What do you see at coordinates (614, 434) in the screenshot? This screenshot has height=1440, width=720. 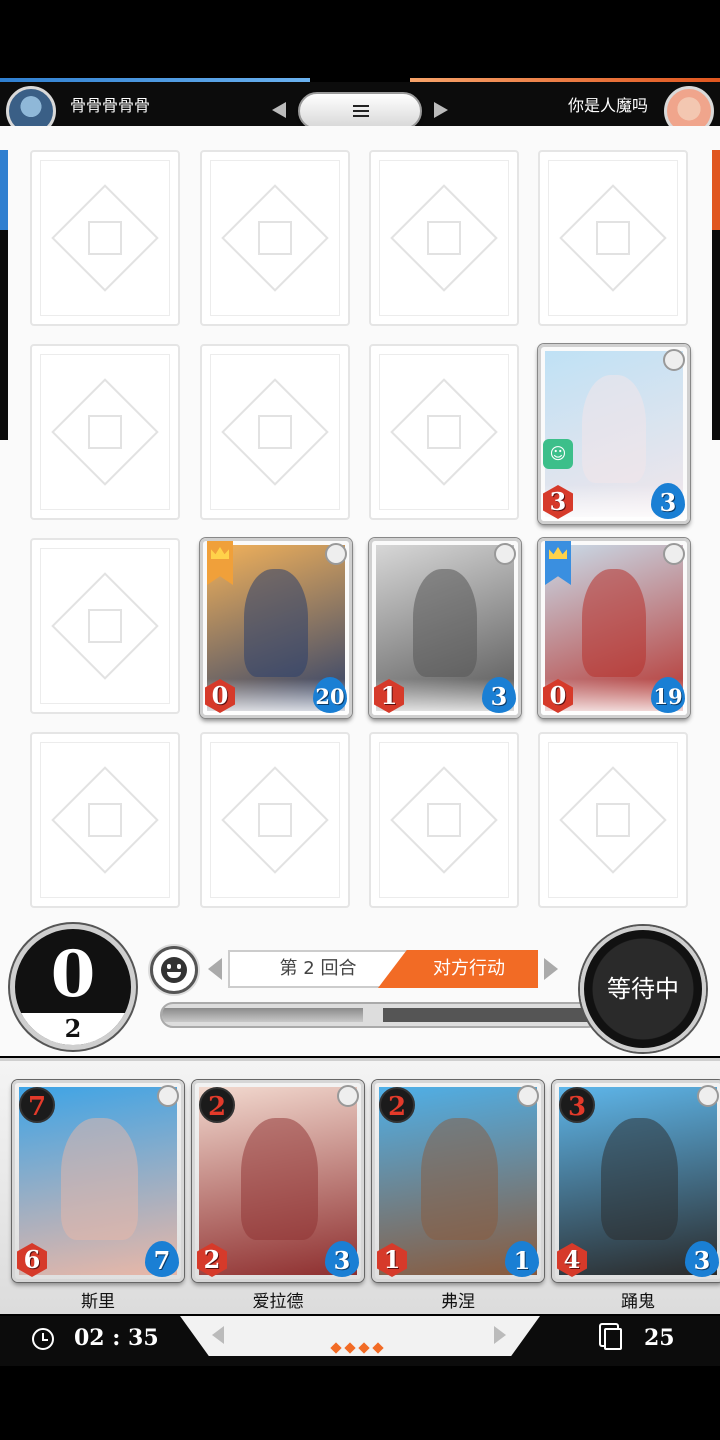 I see `board-card: ☺ 3 3` at bounding box center [614, 434].